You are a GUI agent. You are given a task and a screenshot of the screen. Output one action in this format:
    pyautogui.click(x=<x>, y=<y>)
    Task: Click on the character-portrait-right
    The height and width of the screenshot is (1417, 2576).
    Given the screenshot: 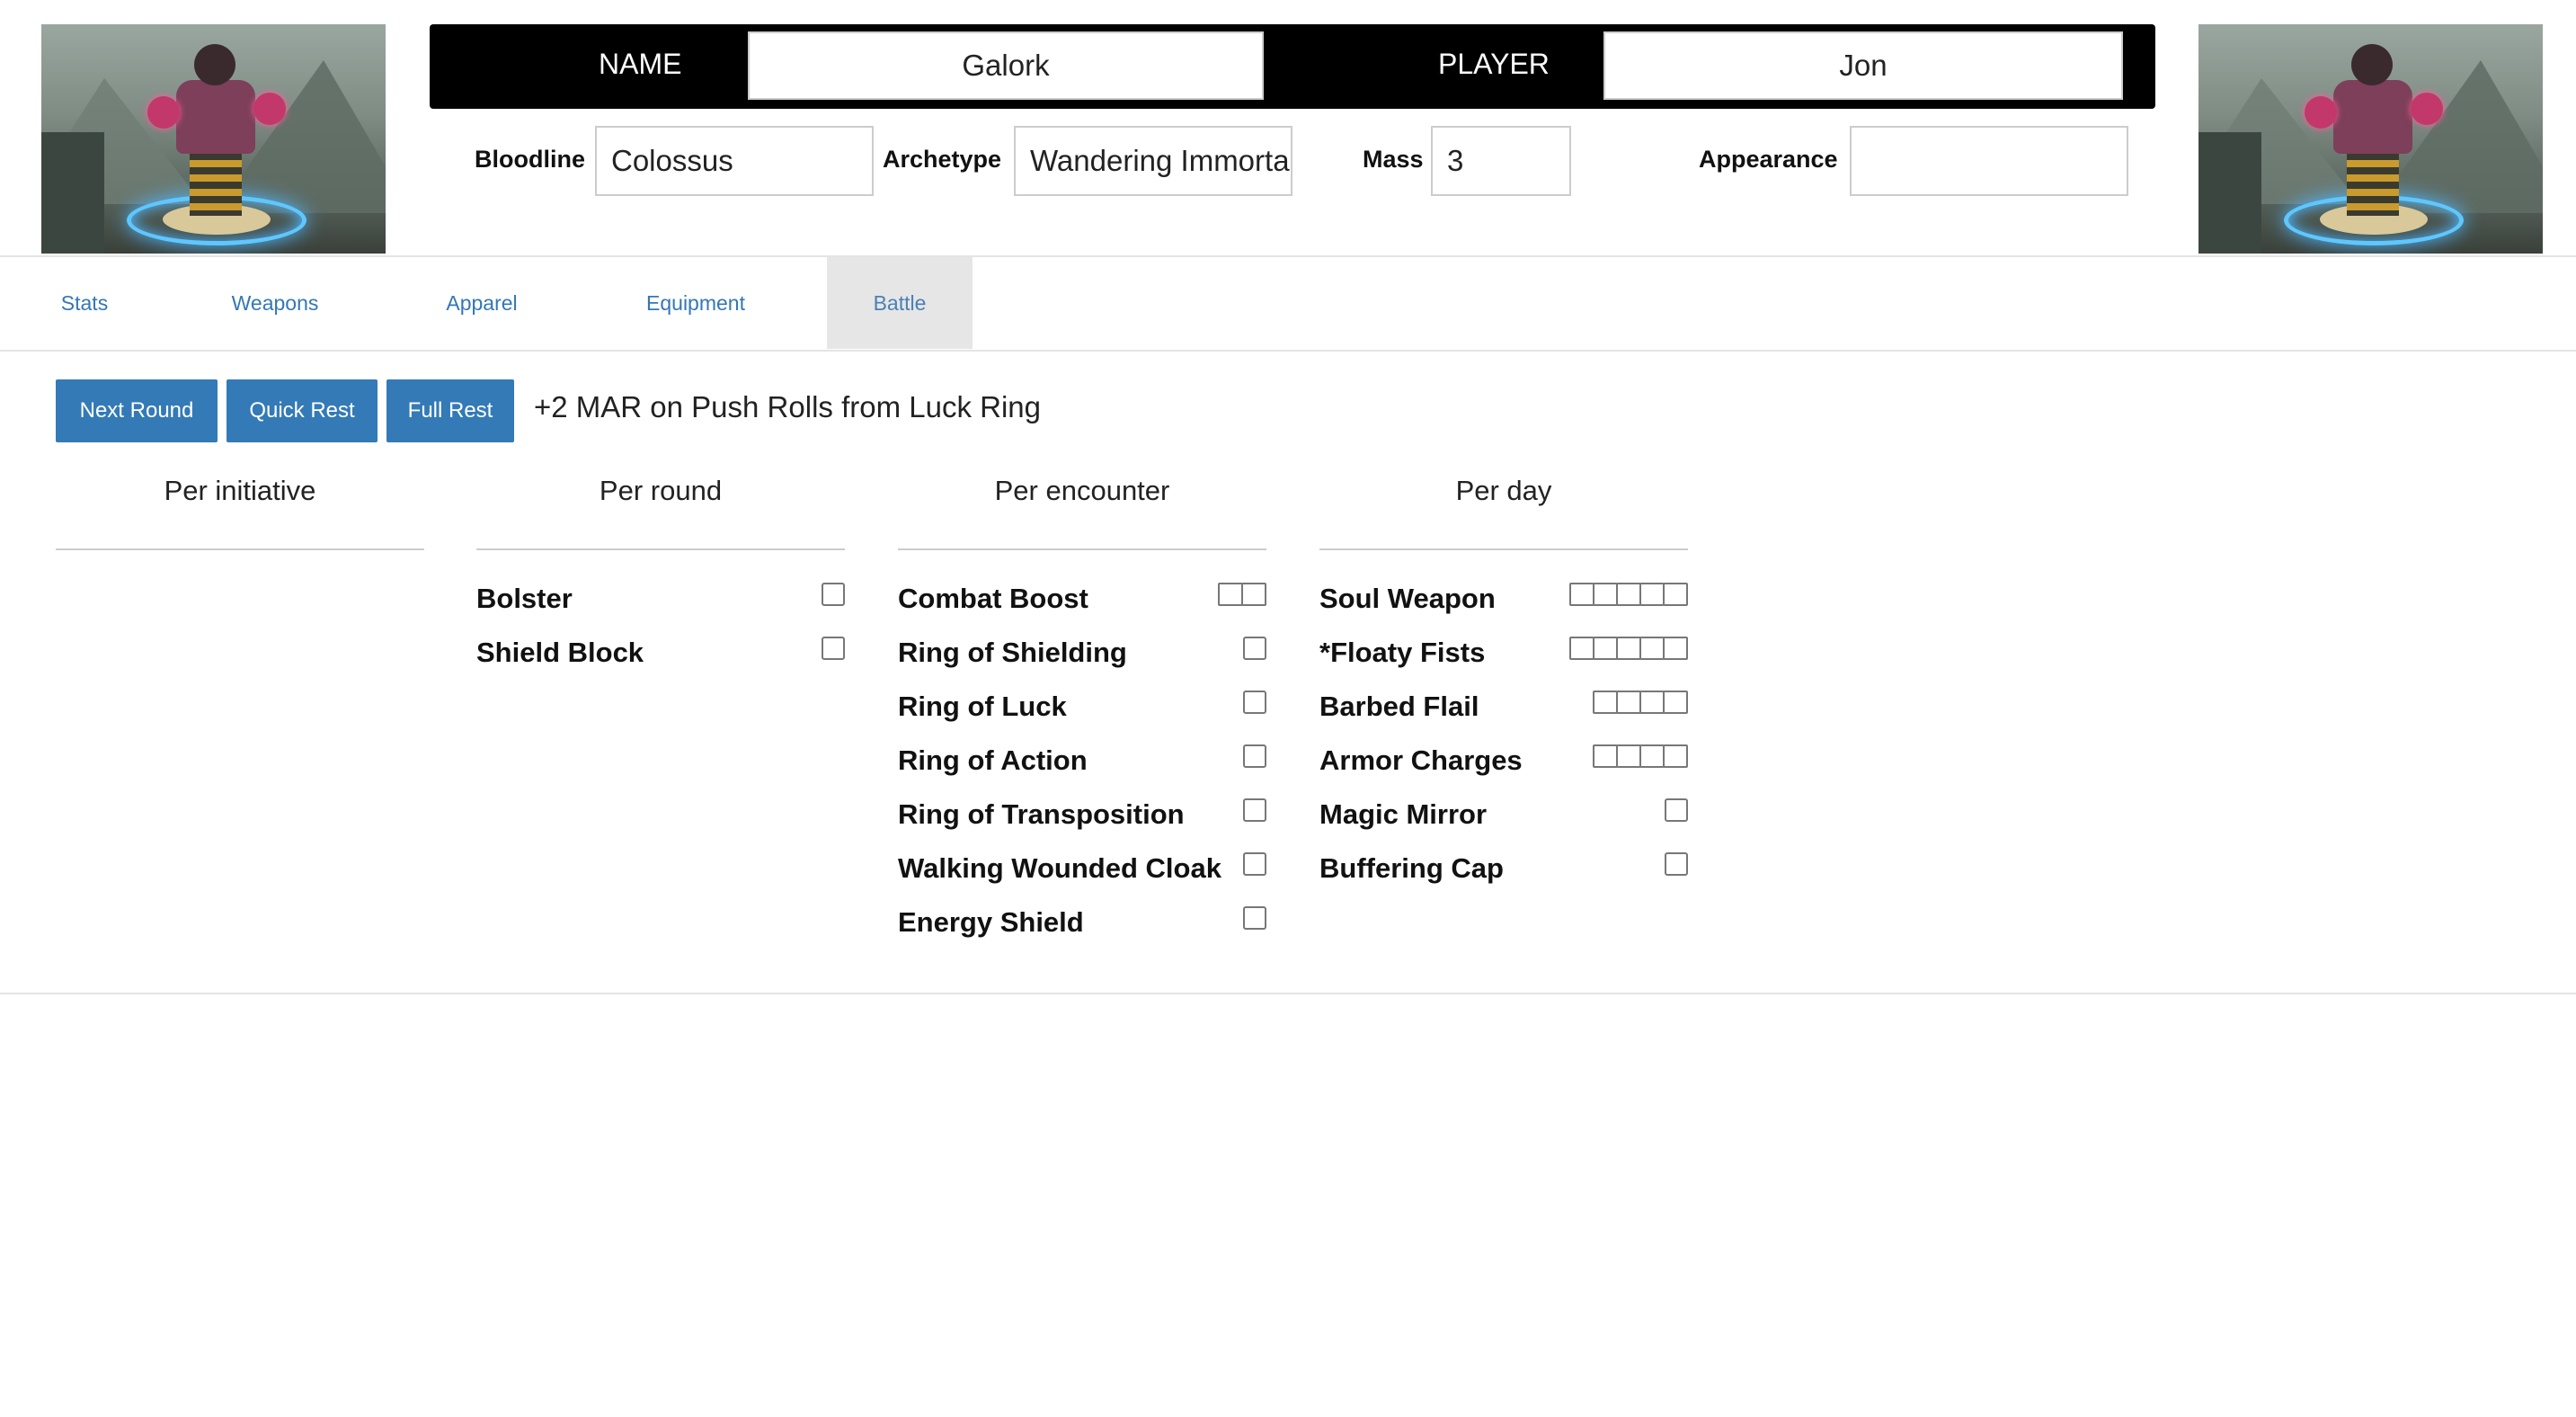 What is the action you would take?
    pyautogui.click(x=2370, y=139)
    